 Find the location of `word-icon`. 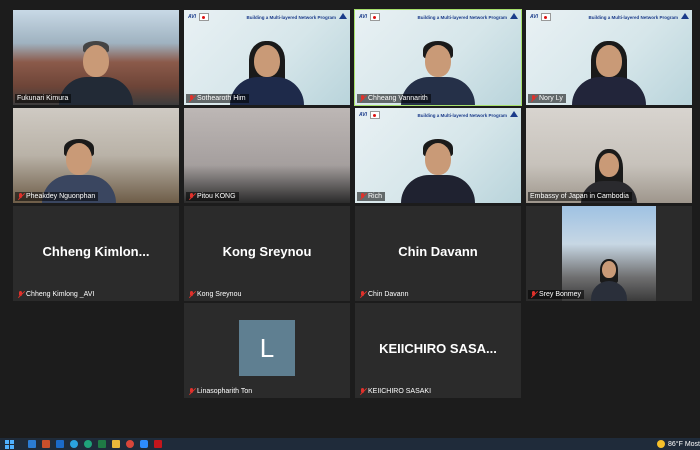

word-icon is located at coordinates (32, 444).